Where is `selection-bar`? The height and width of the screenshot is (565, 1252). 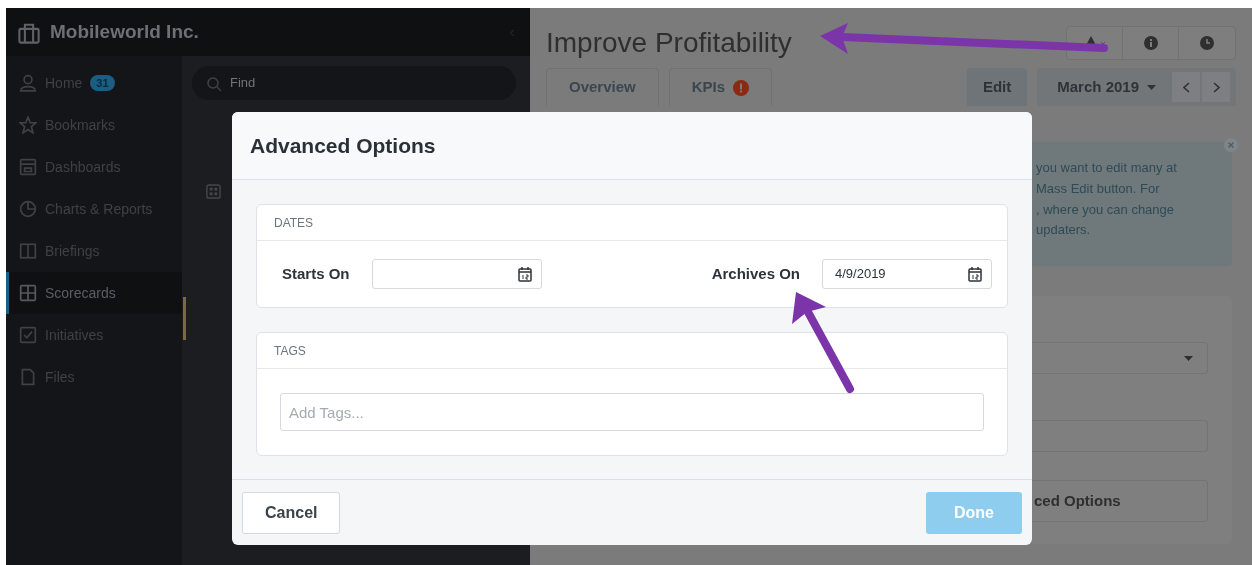
selection-bar is located at coordinates (184, 318).